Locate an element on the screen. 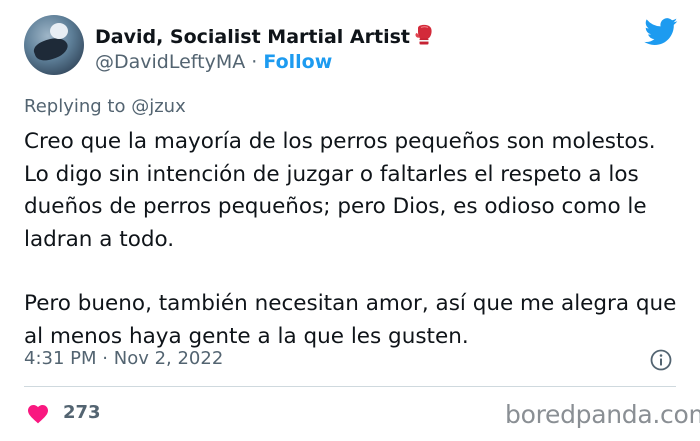 Image resolution: width=700 pixels, height=441 pixels. author-display-name: David, Socialist Martial Artist is located at coordinates (265, 37).